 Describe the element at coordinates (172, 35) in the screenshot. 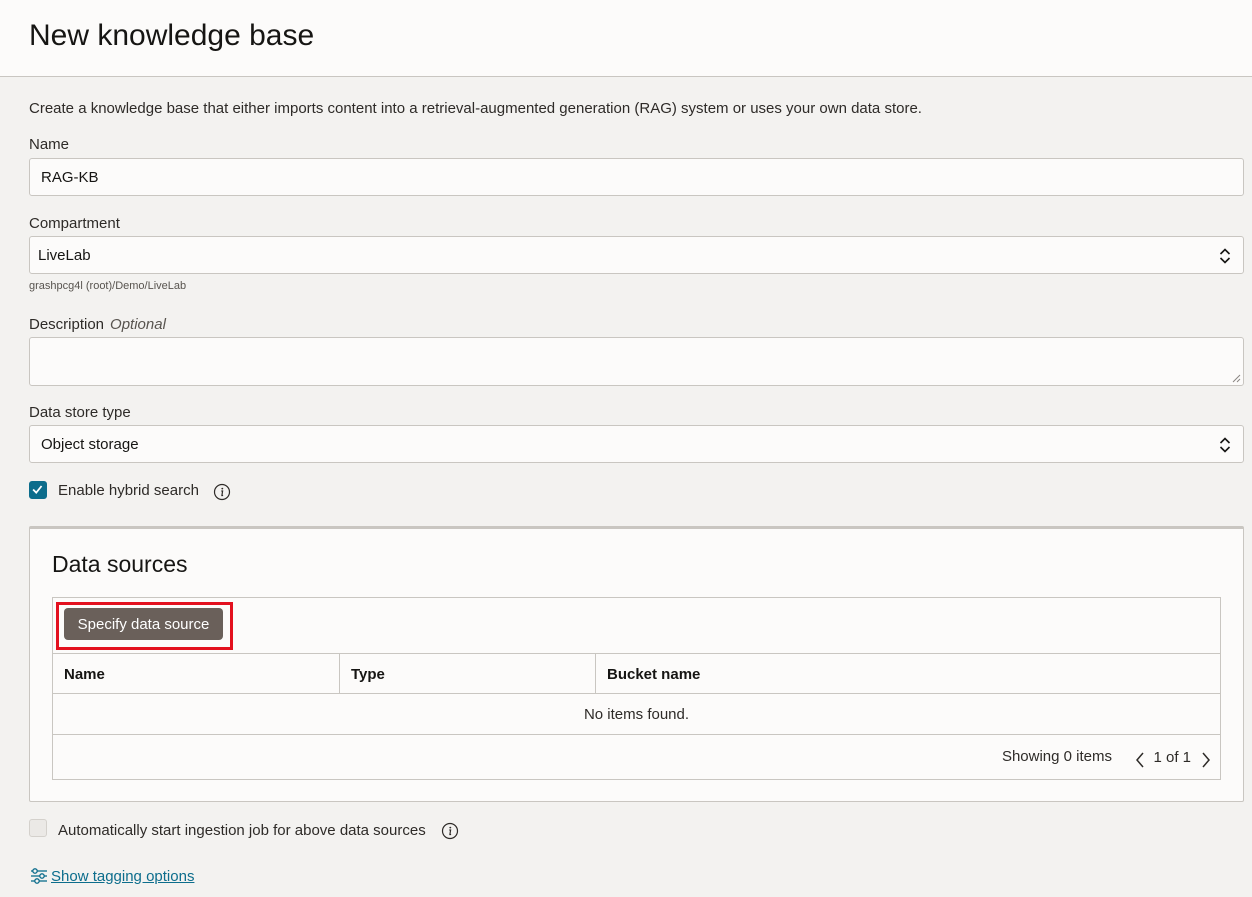

I see `page-title: New knowledge base` at that location.